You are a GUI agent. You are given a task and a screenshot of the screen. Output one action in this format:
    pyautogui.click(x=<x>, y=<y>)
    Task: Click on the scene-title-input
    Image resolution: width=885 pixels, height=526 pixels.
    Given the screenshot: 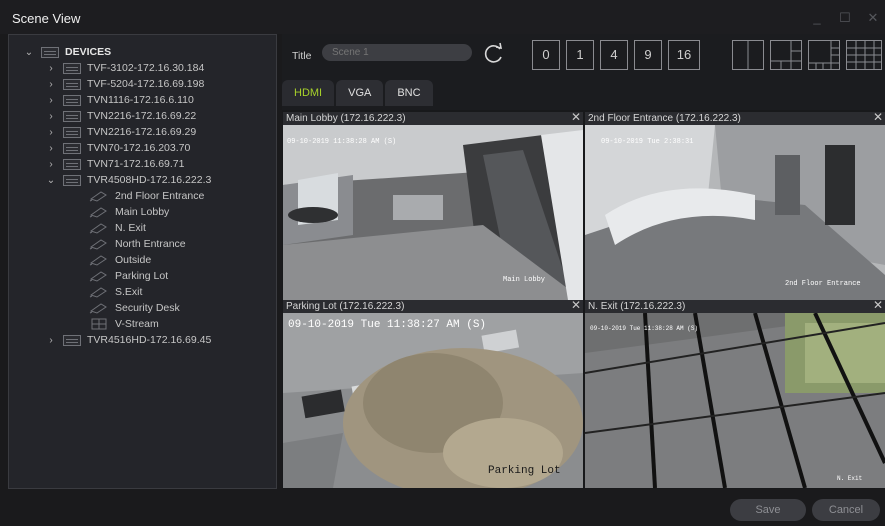 What is the action you would take?
    pyautogui.click(x=397, y=52)
    